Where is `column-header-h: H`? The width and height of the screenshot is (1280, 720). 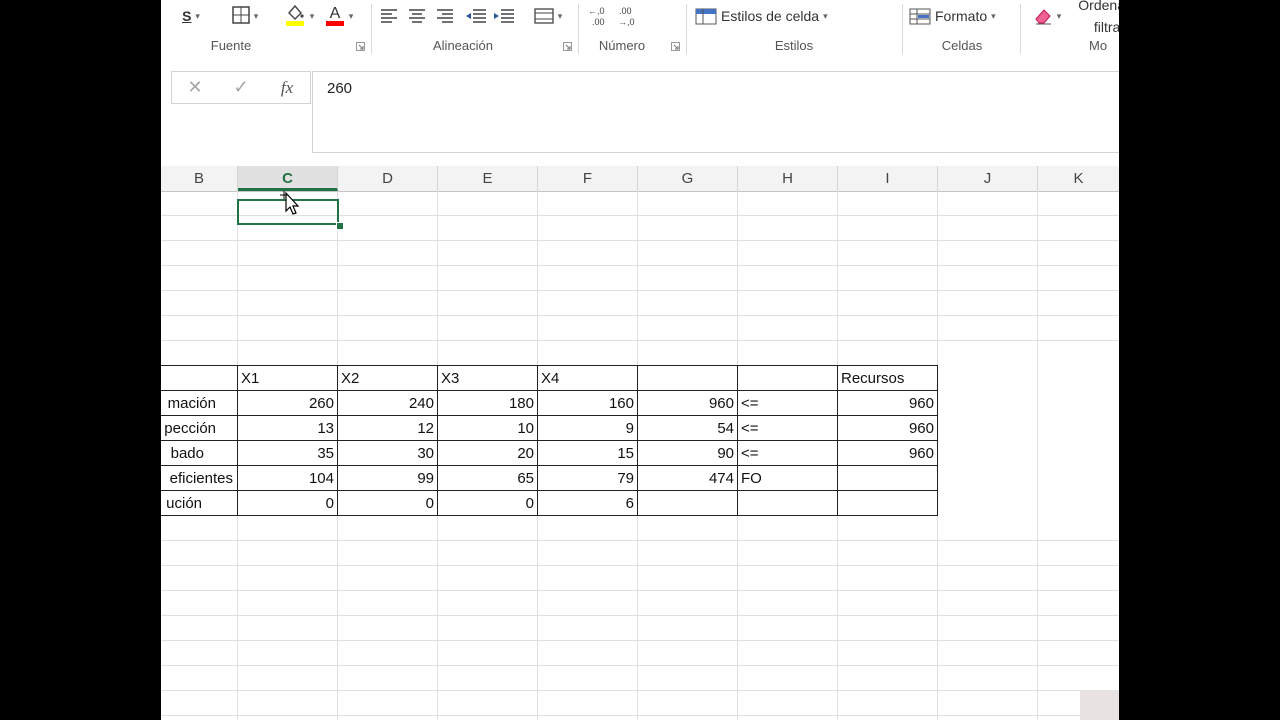
column-header-h: H is located at coordinates (788, 178).